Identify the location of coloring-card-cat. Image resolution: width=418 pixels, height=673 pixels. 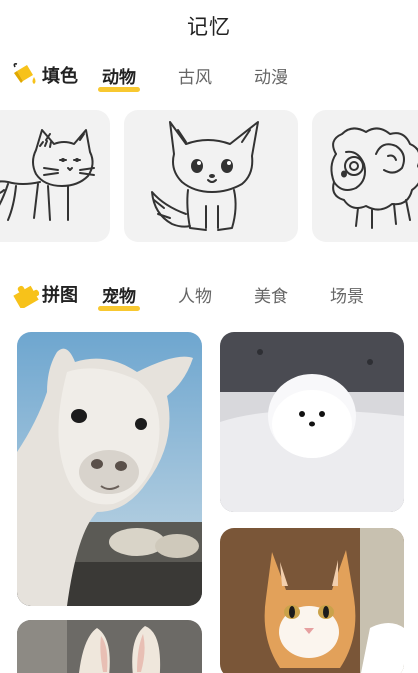
(55, 176).